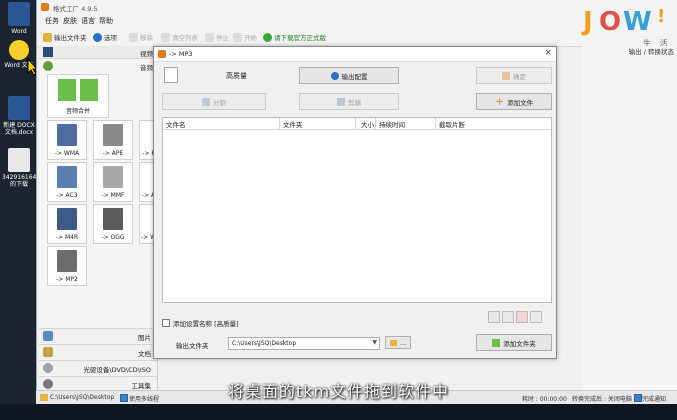  What do you see at coordinates (48, 352) in the screenshot?
I see `document-icon` at bounding box center [48, 352].